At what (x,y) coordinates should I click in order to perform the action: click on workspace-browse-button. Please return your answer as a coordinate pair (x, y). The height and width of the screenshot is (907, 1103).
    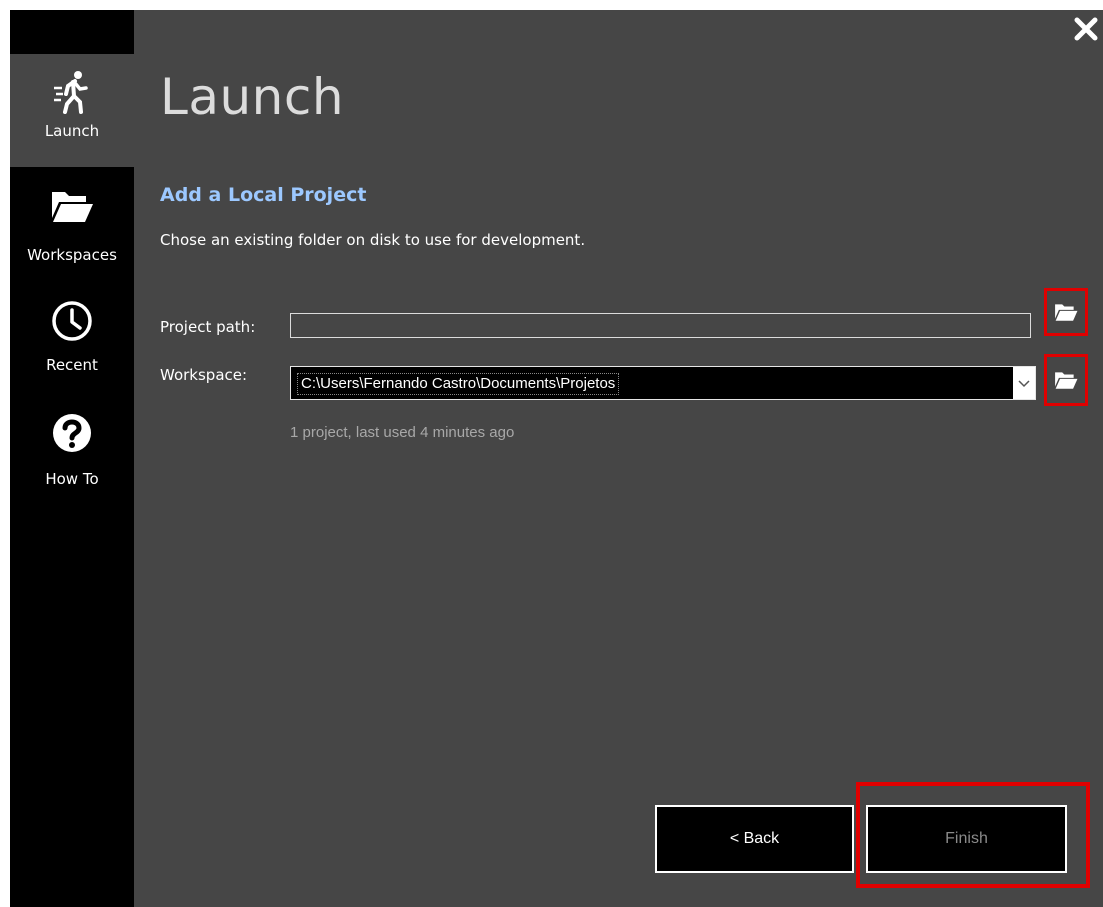
    Looking at the image, I should click on (1066, 380).